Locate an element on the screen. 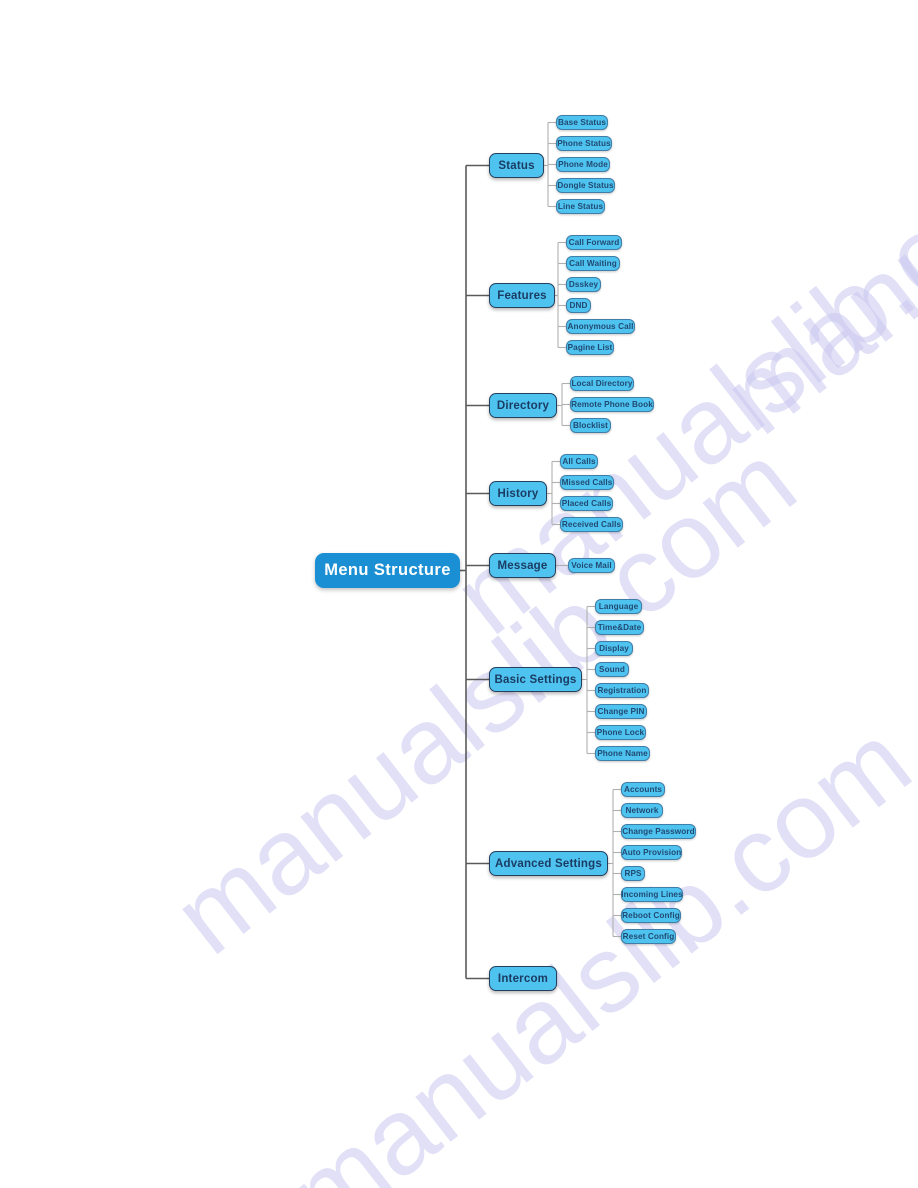 The width and height of the screenshot is (918, 1188). node-label: Call Forward is located at coordinates (594, 242).